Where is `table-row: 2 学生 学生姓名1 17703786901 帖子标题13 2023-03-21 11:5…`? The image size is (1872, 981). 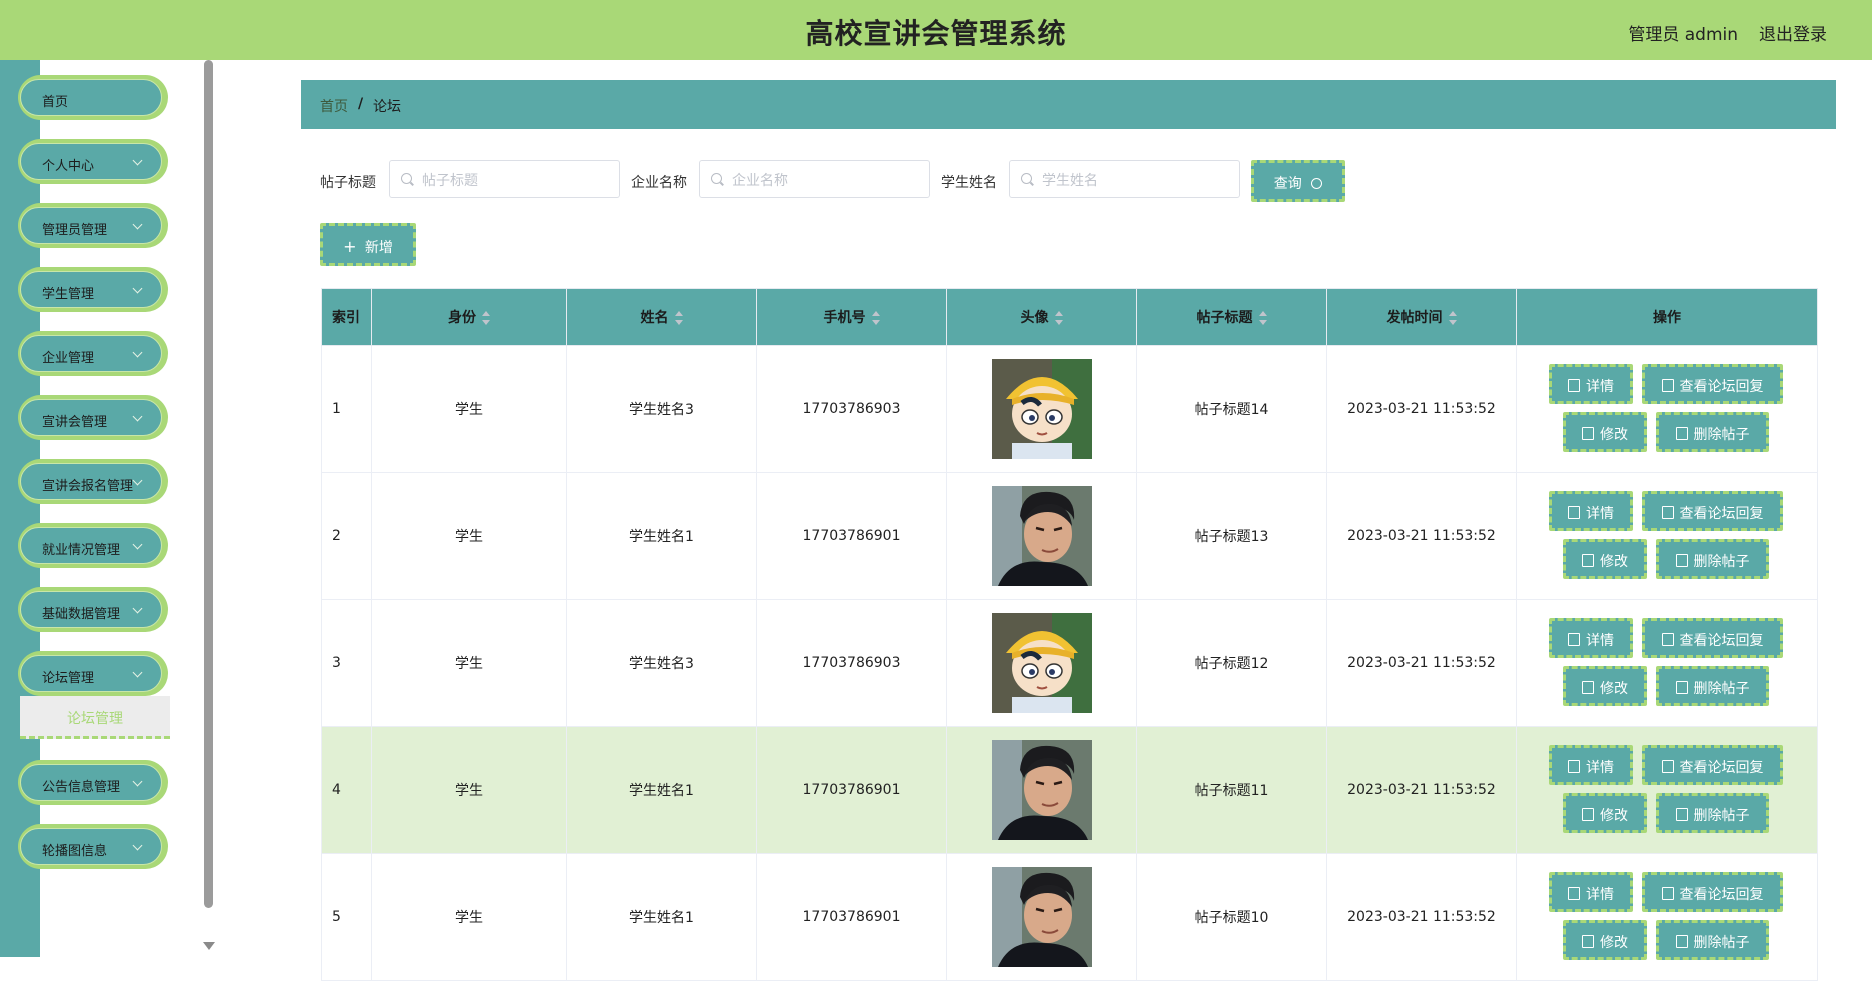
table-row: 2 学生 学生姓名1 17703786901 帖子标题13 2023-03-21 11:5… is located at coordinates (1069, 536).